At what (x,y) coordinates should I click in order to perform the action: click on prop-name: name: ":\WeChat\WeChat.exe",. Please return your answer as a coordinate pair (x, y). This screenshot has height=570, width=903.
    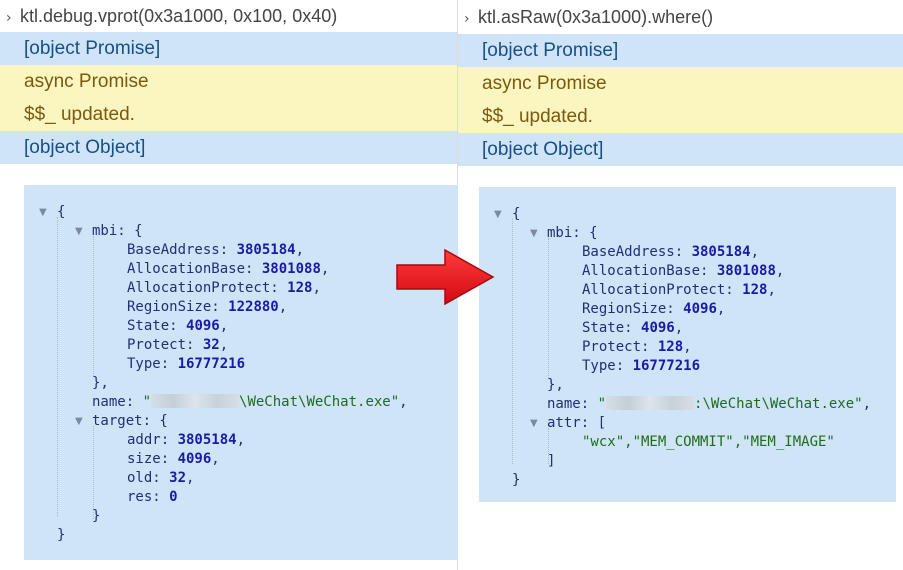
    Looking at the image, I should click on (709, 404).